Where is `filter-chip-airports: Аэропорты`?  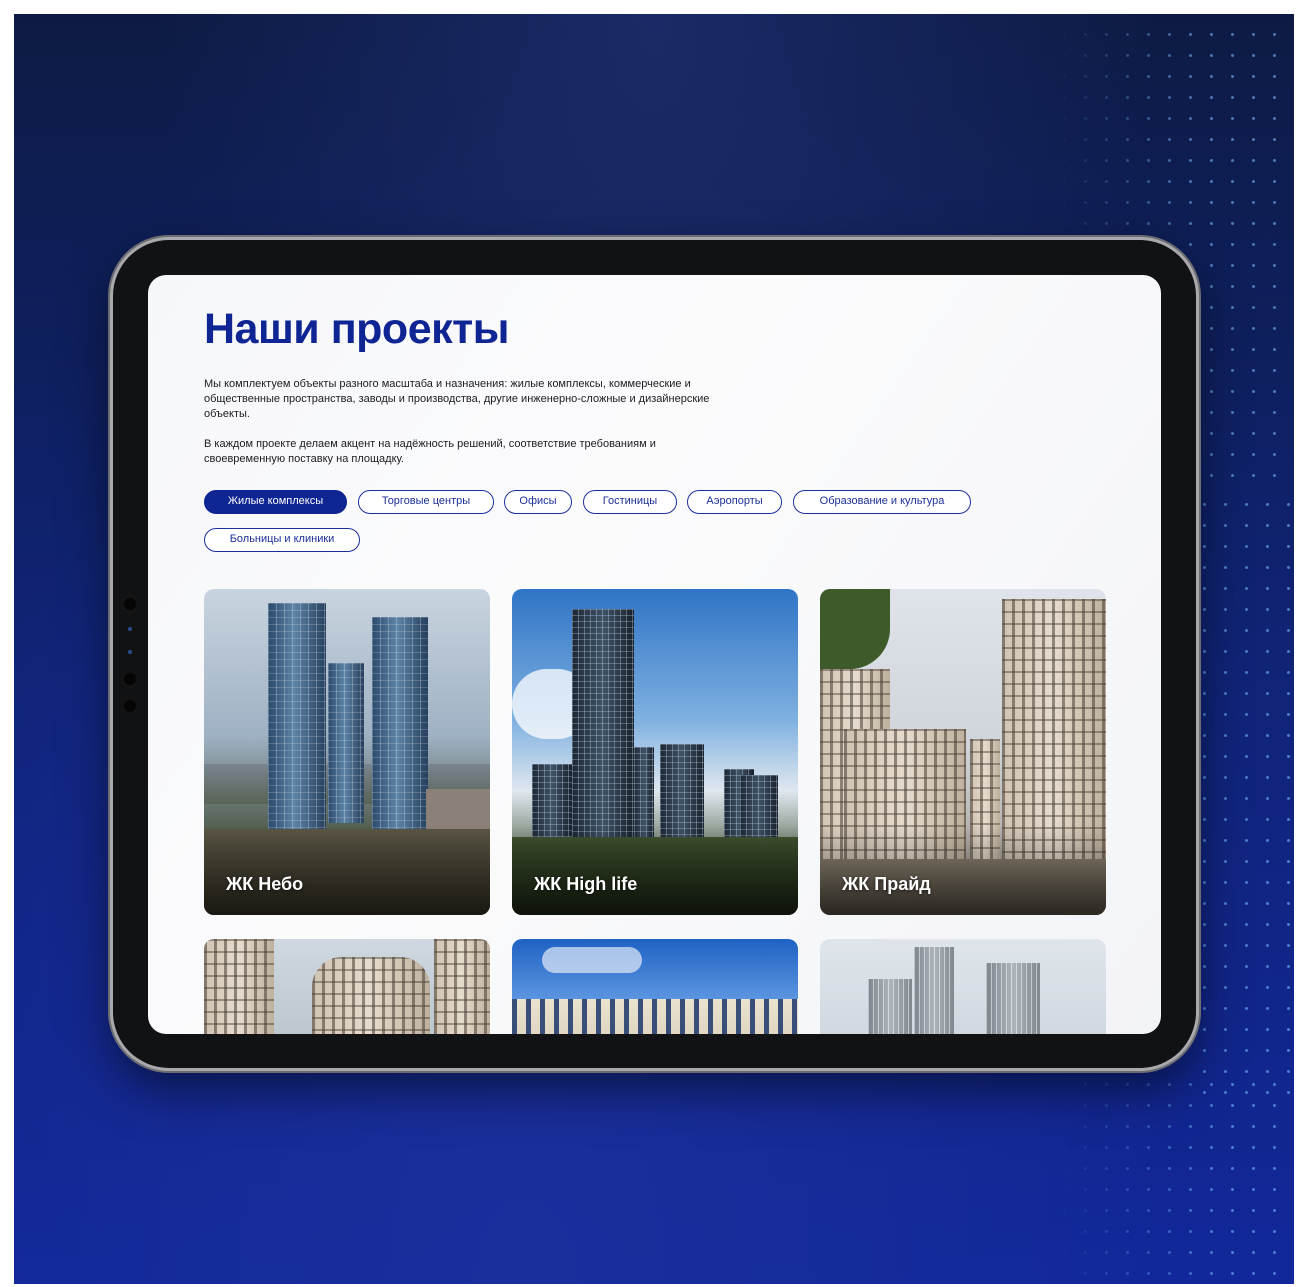
filter-chip-airports: Аэропорты is located at coordinates (734, 502).